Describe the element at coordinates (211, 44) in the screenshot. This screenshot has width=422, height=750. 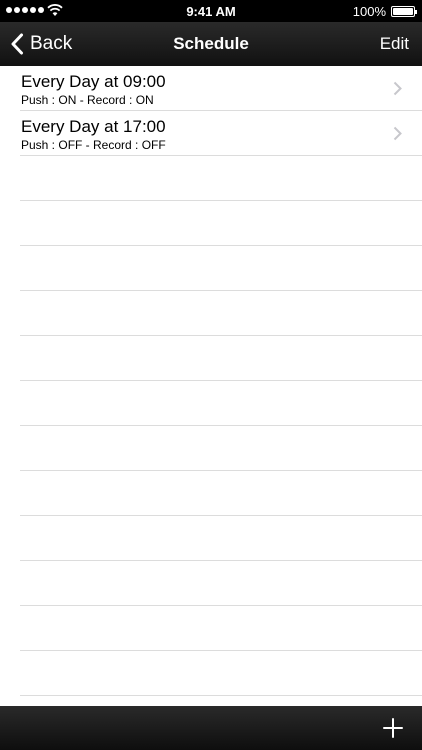
I see `navigation-bar: Back Schedule Edit` at that location.